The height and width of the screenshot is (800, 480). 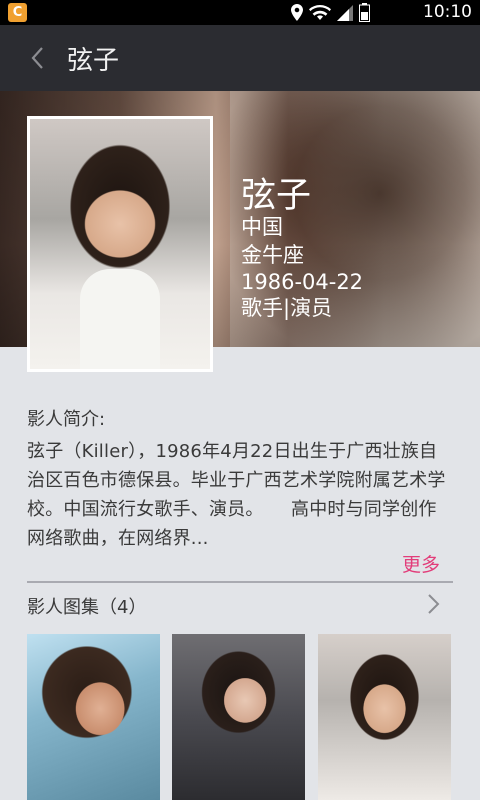 I want to click on status-icons, so click(x=330, y=12).